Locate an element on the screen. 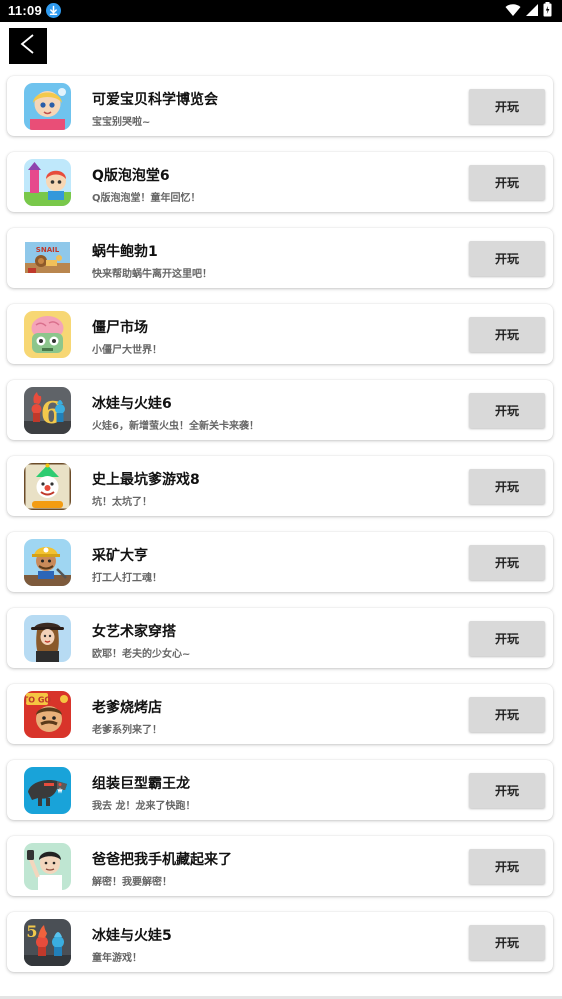  papa-bbq-togo-icon: TO GO is located at coordinates (47, 714).